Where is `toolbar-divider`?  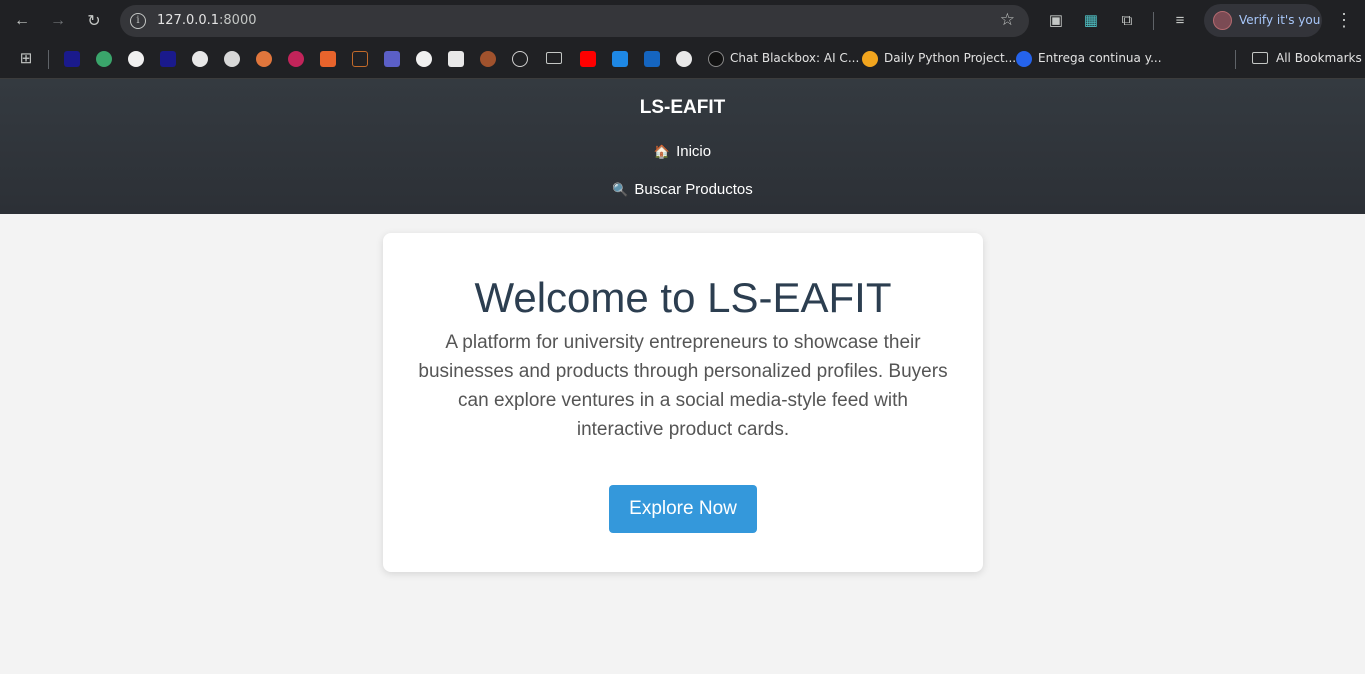
toolbar-divider is located at coordinates (1153, 21).